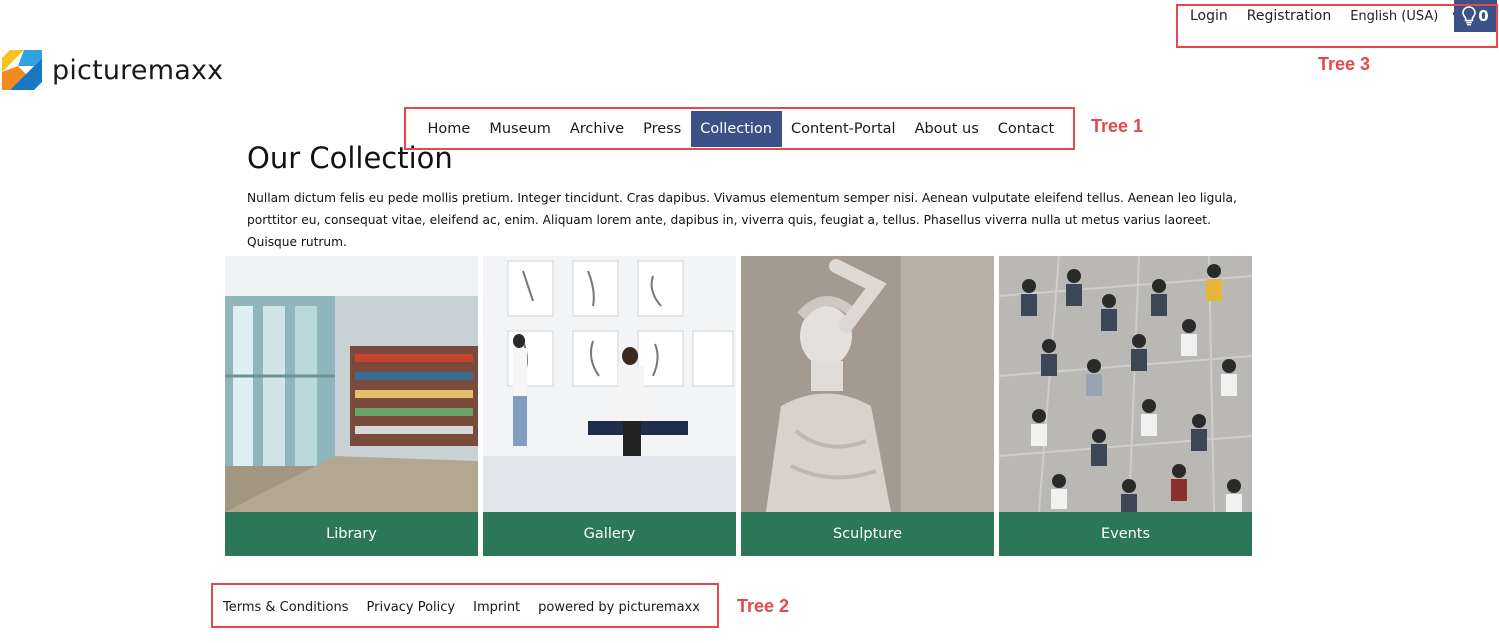 The height and width of the screenshot is (643, 1499). Describe the element at coordinates (763, 606) in the screenshot. I see `annotation-label-tree-2: Tree 2` at that location.